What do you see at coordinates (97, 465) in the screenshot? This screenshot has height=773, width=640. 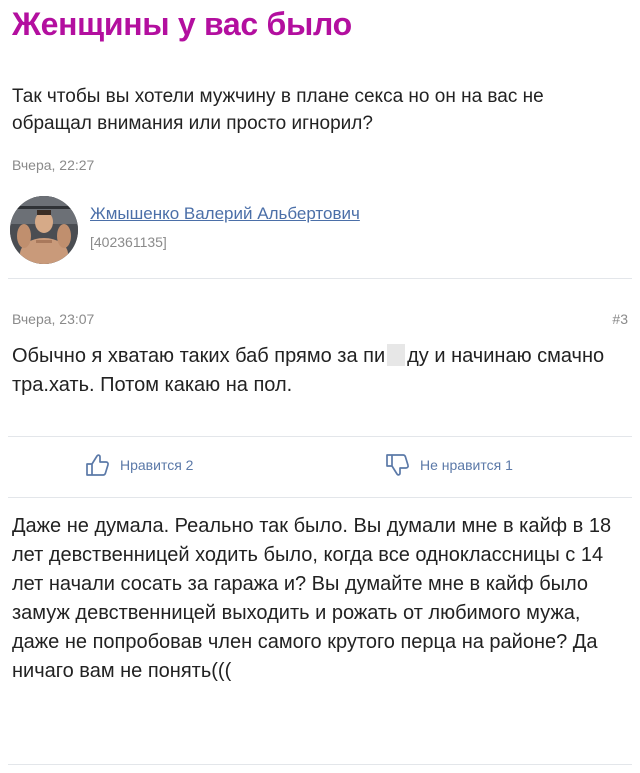 I see `thumbs-up-icon` at bounding box center [97, 465].